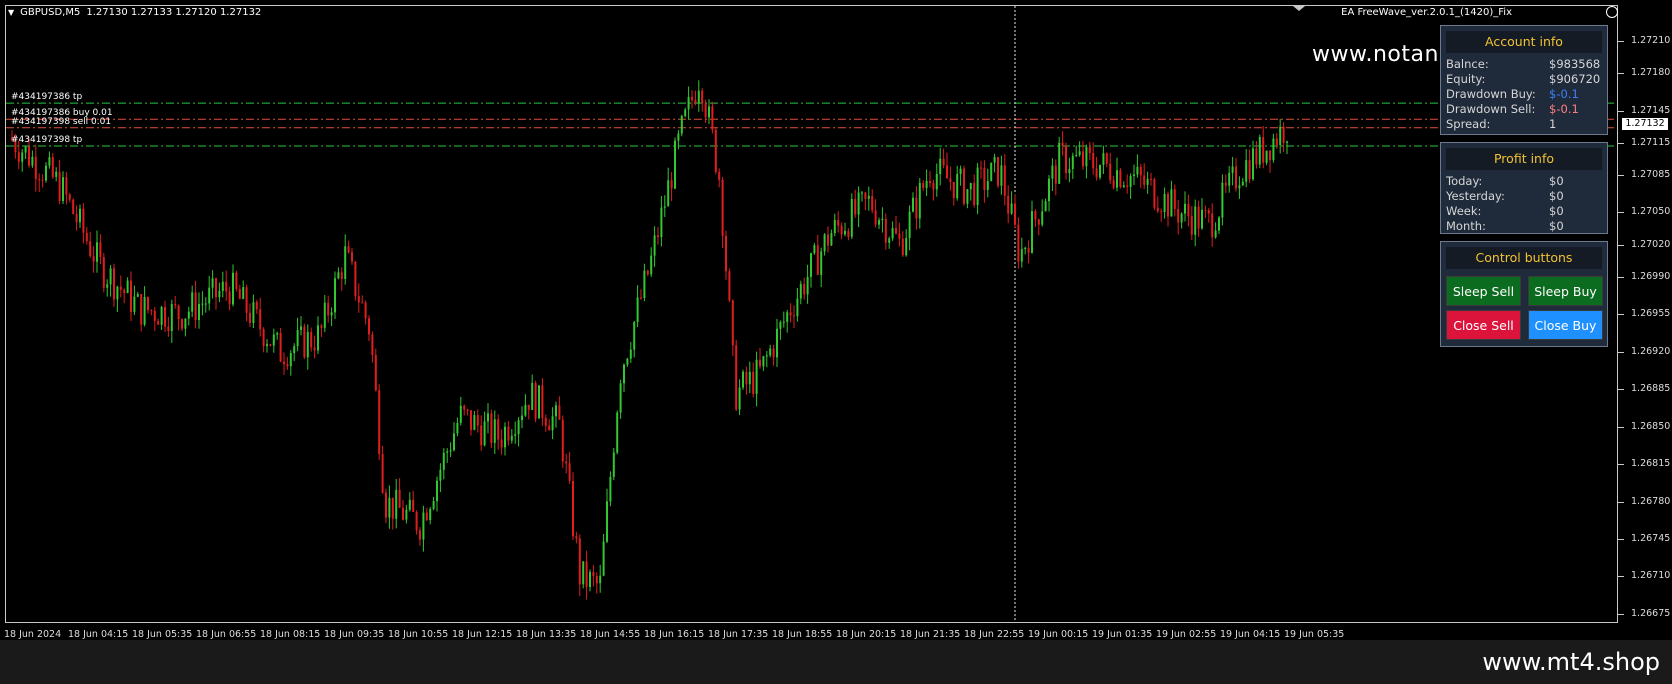 The image size is (1672, 684). I want to click on account-row: Equity: $906720, so click(1524, 79).